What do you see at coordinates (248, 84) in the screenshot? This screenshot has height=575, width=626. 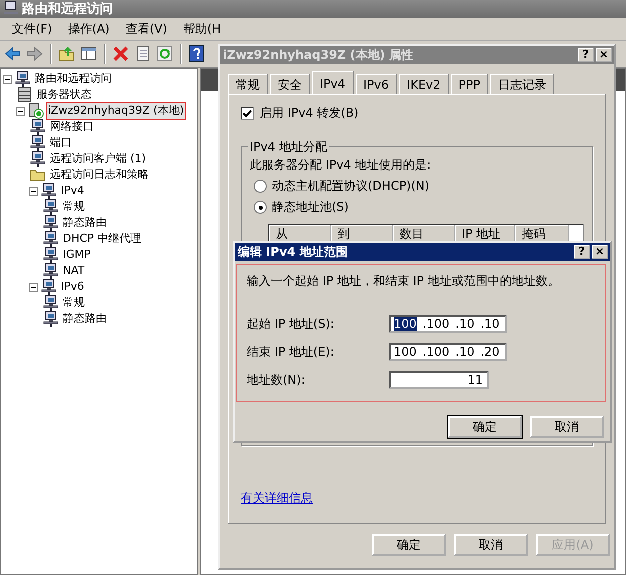 I see `tab: 常规` at bounding box center [248, 84].